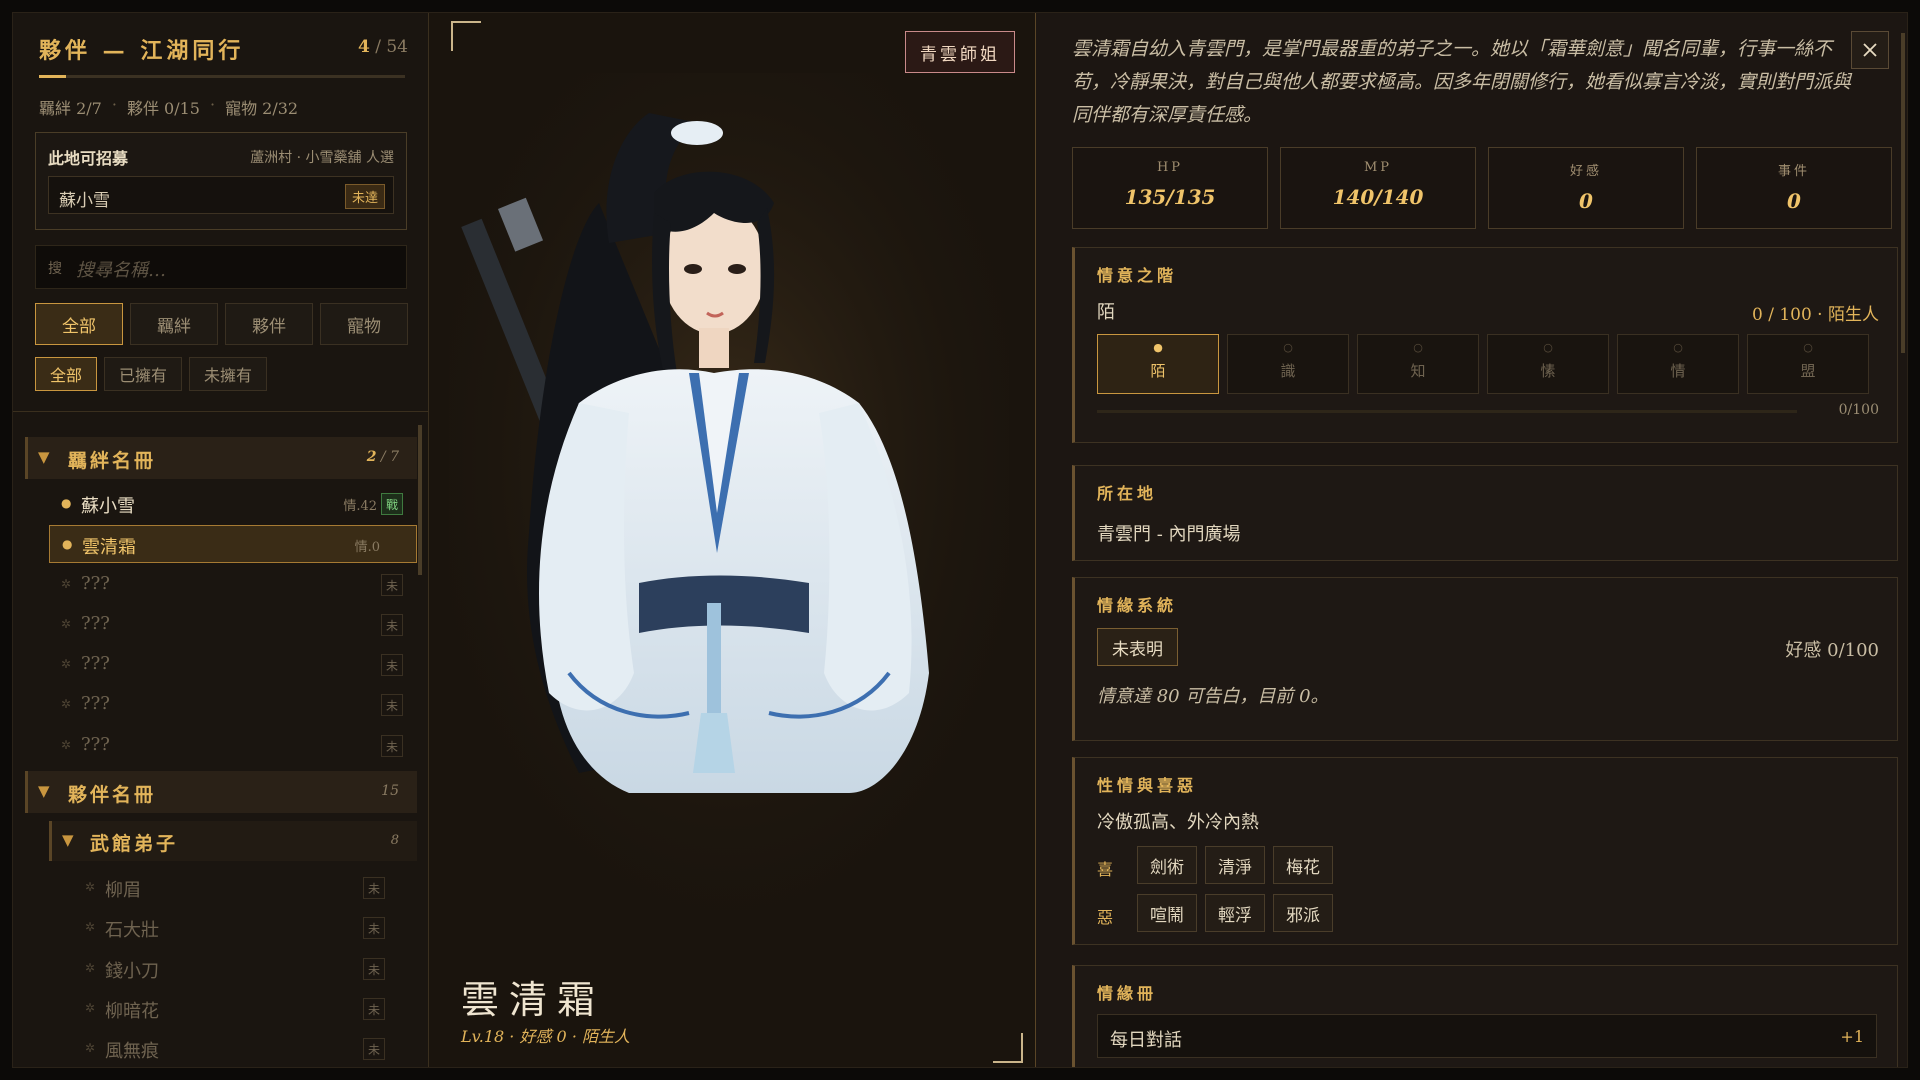 The height and width of the screenshot is (1080, 1920). I want to click on companion-item-locked: ✲ 柳暗花 未, so click(233, 1009).